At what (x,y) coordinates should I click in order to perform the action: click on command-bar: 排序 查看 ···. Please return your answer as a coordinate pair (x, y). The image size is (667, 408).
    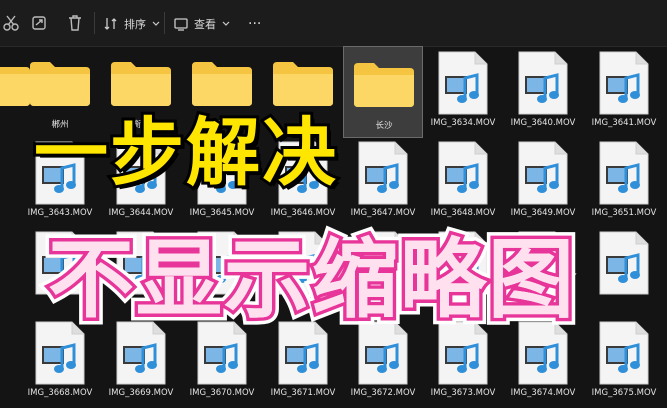
    Looking at the image, I should click on (333, 23).